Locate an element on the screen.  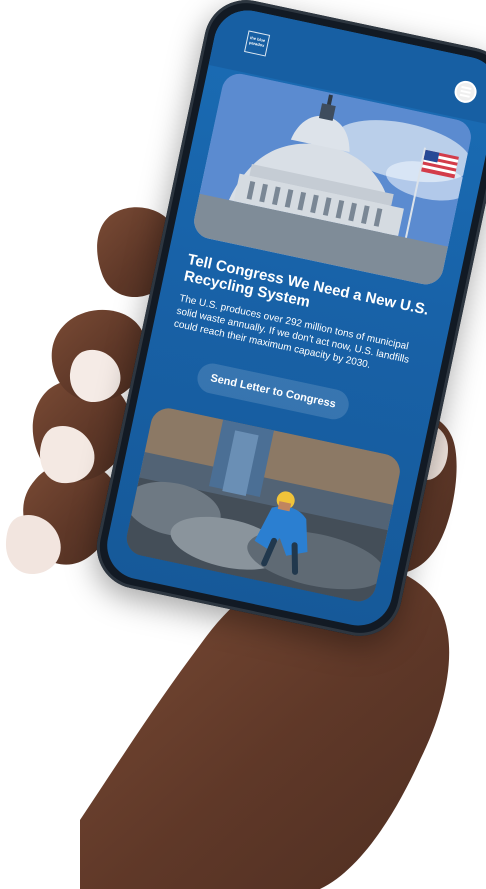
recycling-worker-image is located at coordinates (263, 505).